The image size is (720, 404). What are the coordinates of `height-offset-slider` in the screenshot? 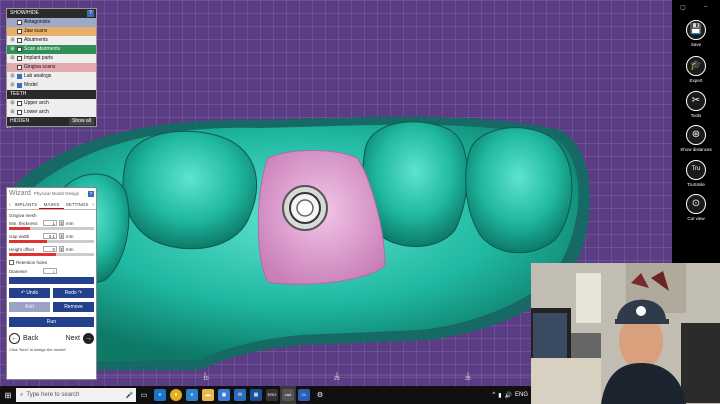 It's located at (51, 254).